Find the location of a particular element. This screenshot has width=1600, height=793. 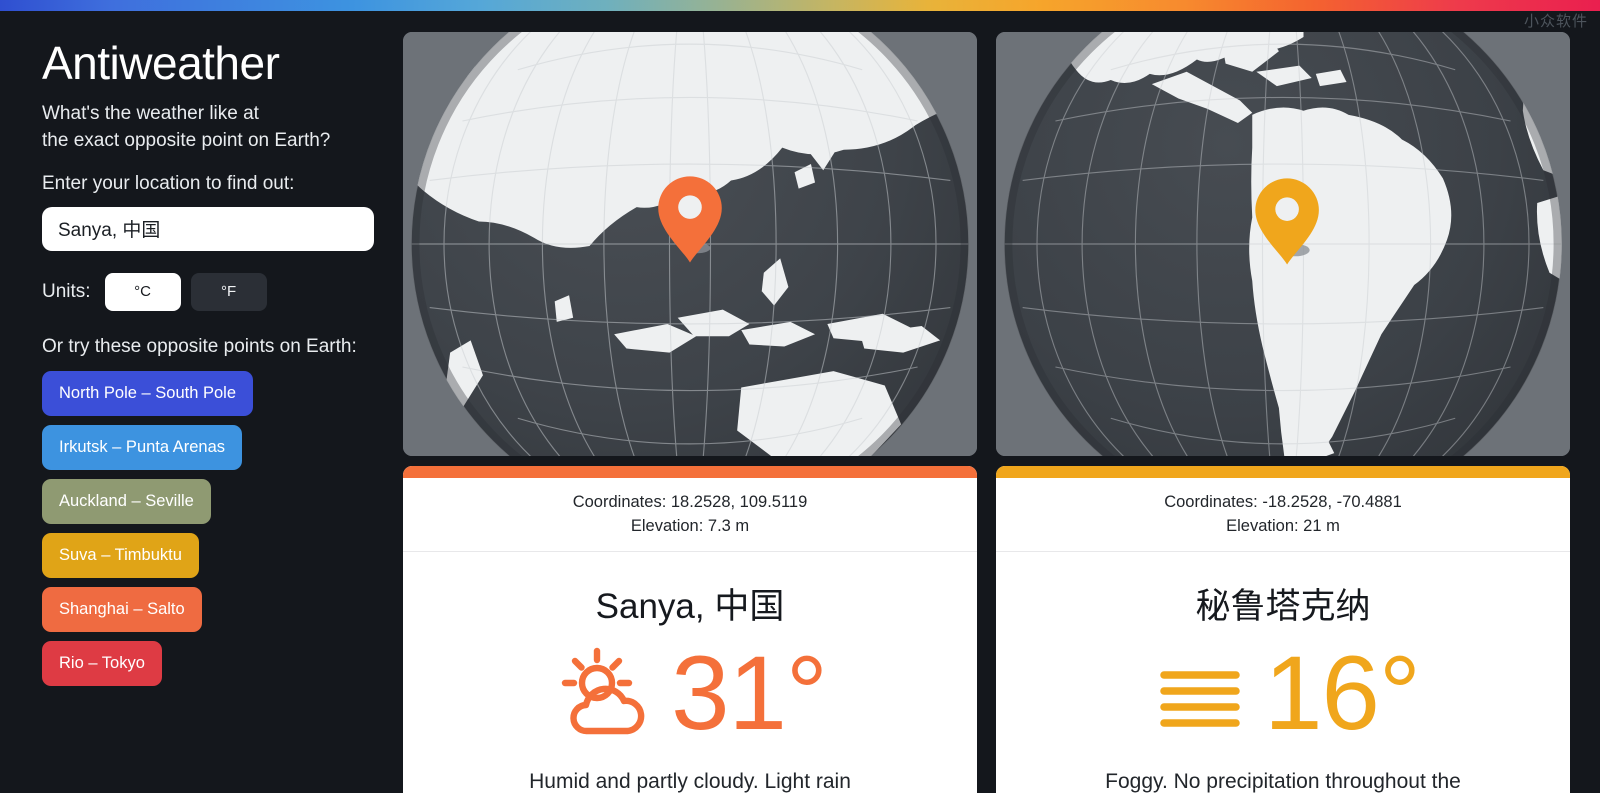

enter-location-label: Enter your location to find out: is located at coordinates (168, 183).